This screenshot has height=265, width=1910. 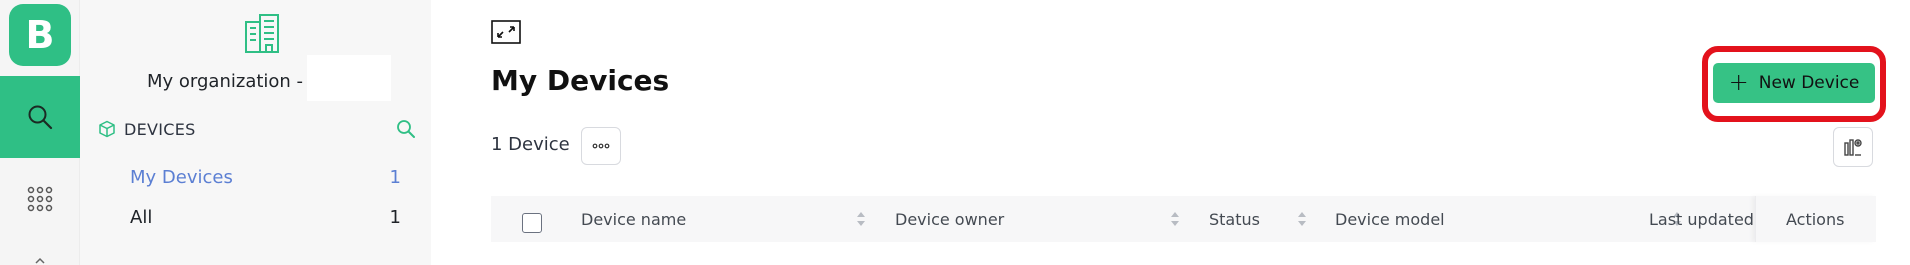 I want to click on rail-search-button, so click(x=40, y=117).